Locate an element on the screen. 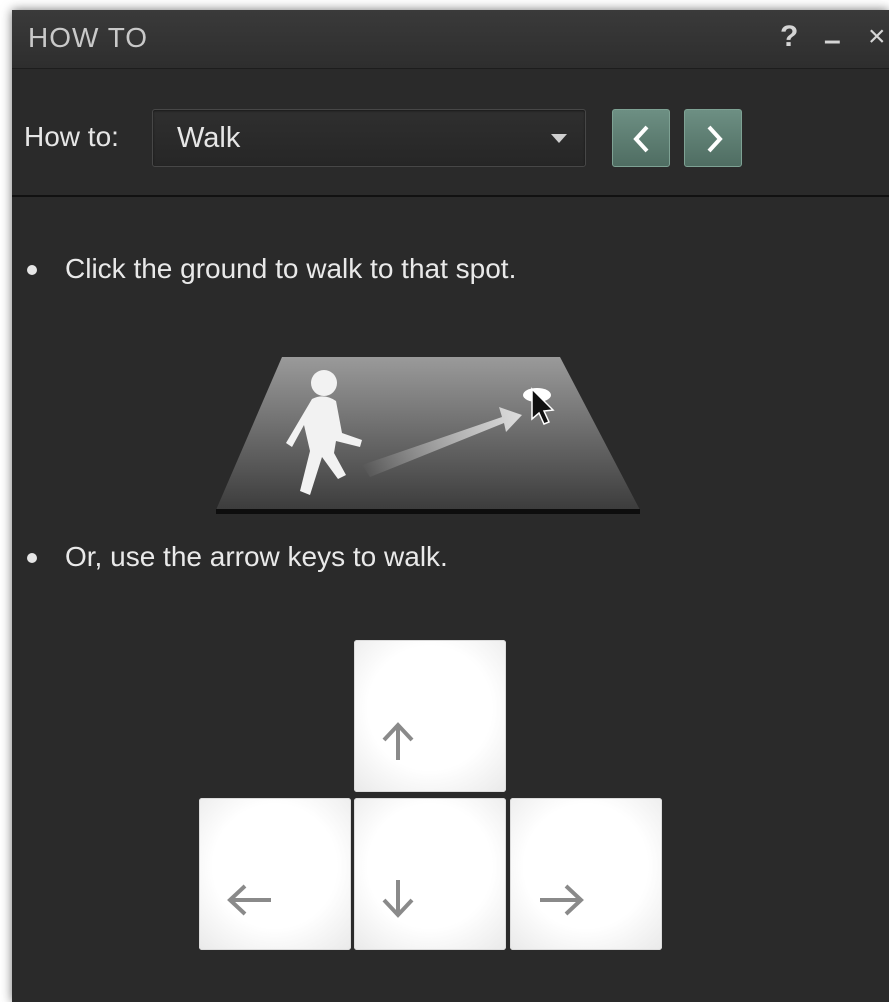 The image size is (889, 1002). how-to-toolbar: How to: Walk is located at coordinates (450, 133).